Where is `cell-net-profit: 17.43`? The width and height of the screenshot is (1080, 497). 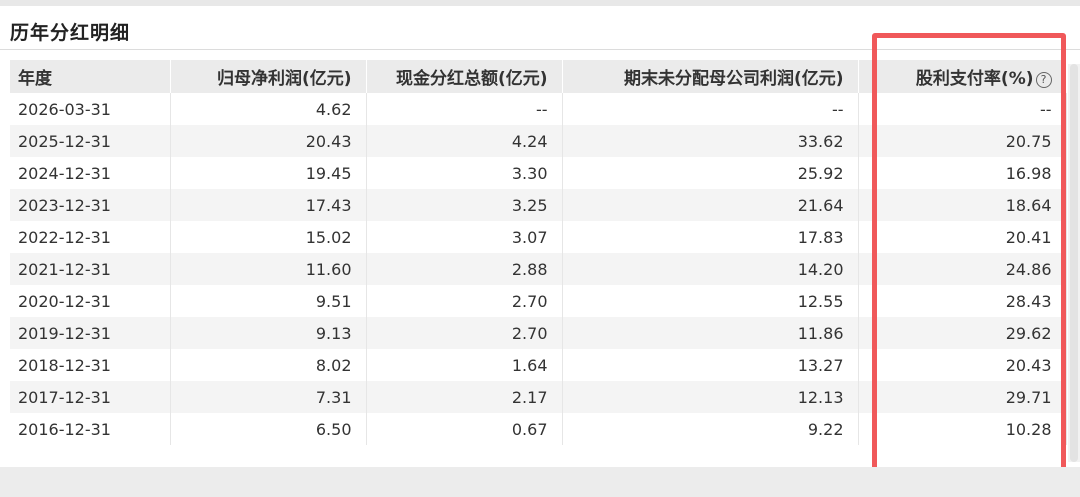
cell-net-profit: 17.43 is located at coordinates (268, 205).